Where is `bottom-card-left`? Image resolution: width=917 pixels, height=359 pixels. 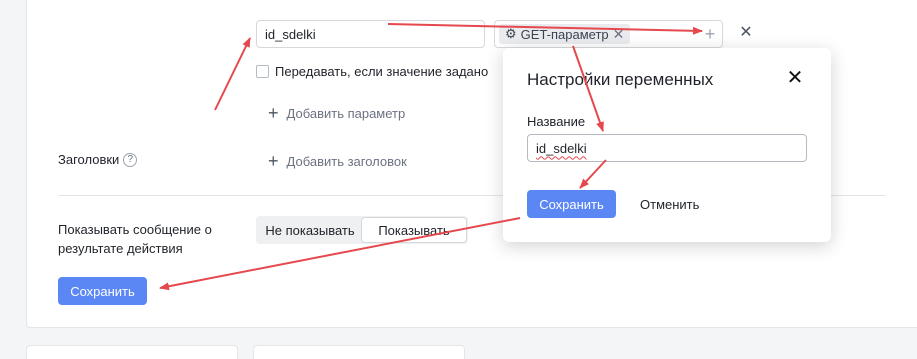 bottom-card-left is located at coordinates (132, 352).